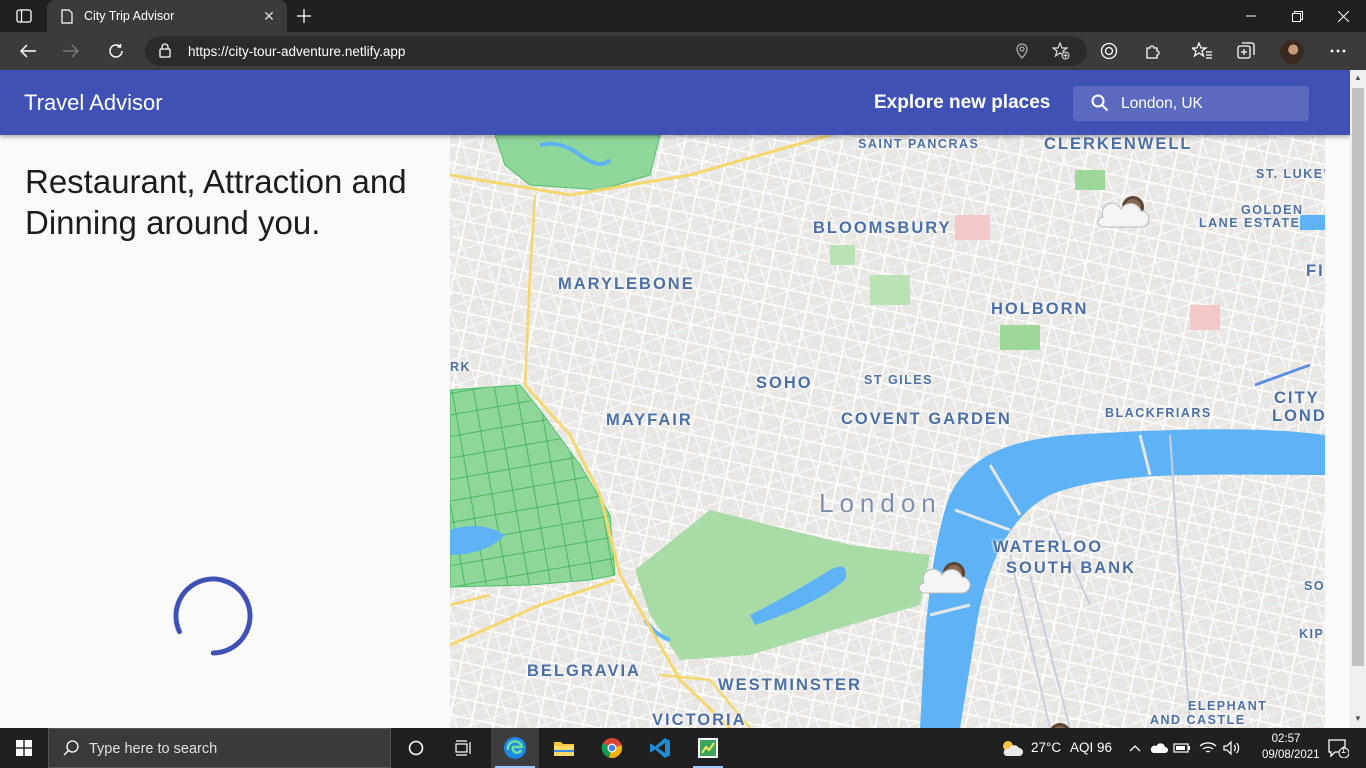  Describe the element at coordinates (1272, 210) in the screenshot. I see `map-label-golden-lane-1: GOLDEN` at that location.